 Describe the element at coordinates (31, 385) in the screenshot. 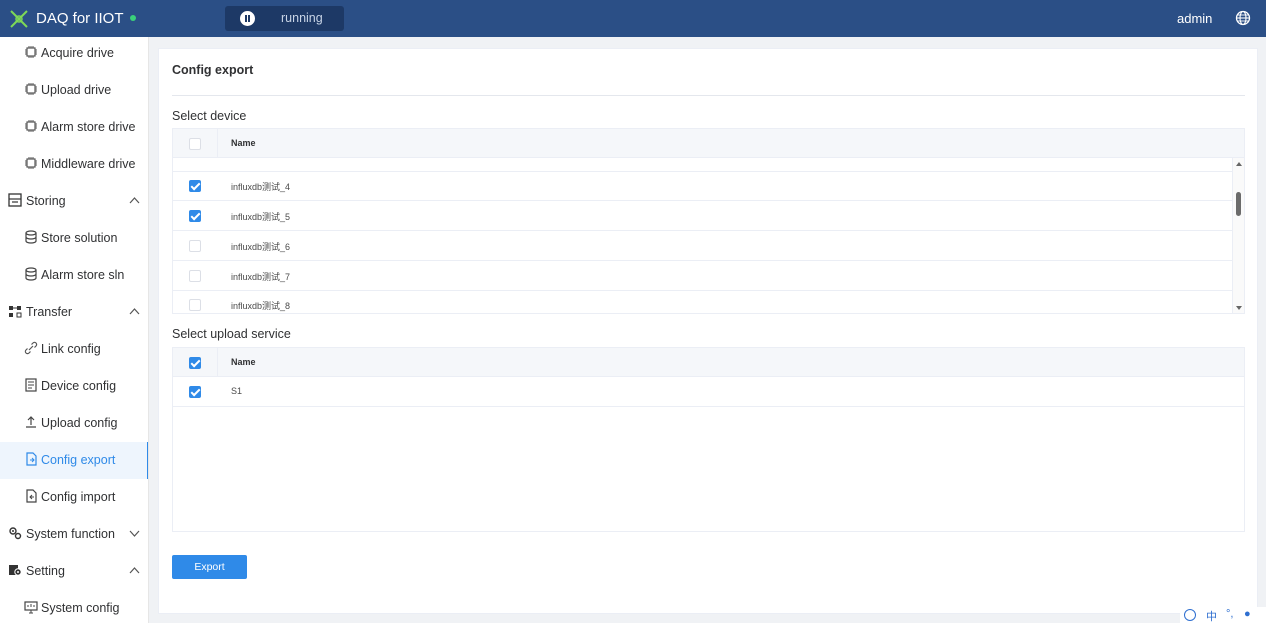

I see `document-icon` at that location.